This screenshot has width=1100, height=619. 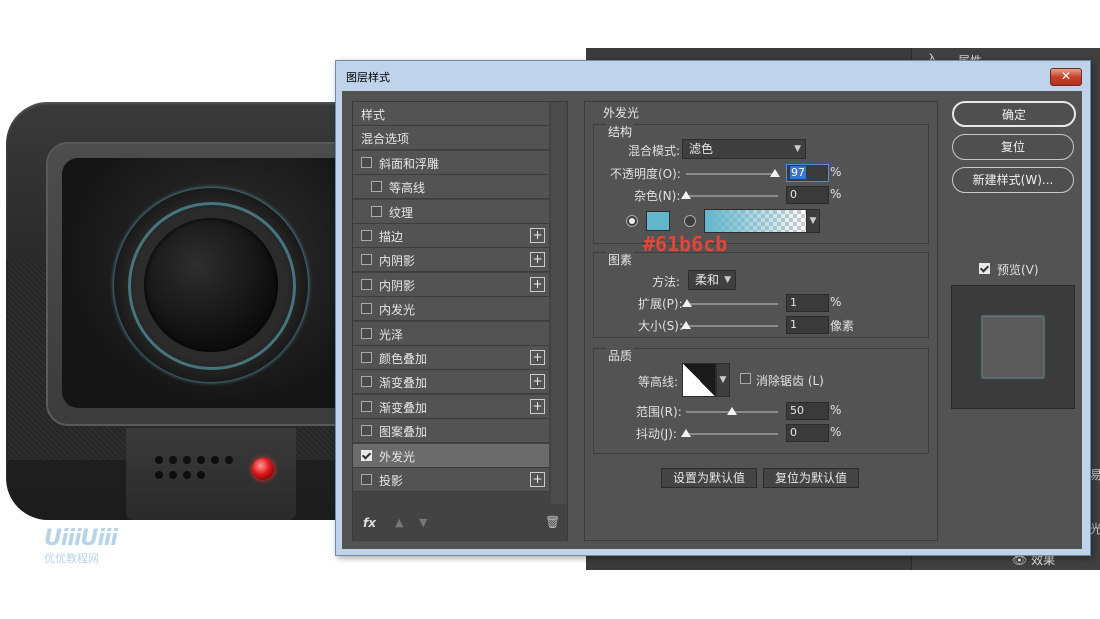 What do you see at coordinates (1066, 77) in the screenshot?
I see `close-button: ✕` at bounding box center [1066, 77].